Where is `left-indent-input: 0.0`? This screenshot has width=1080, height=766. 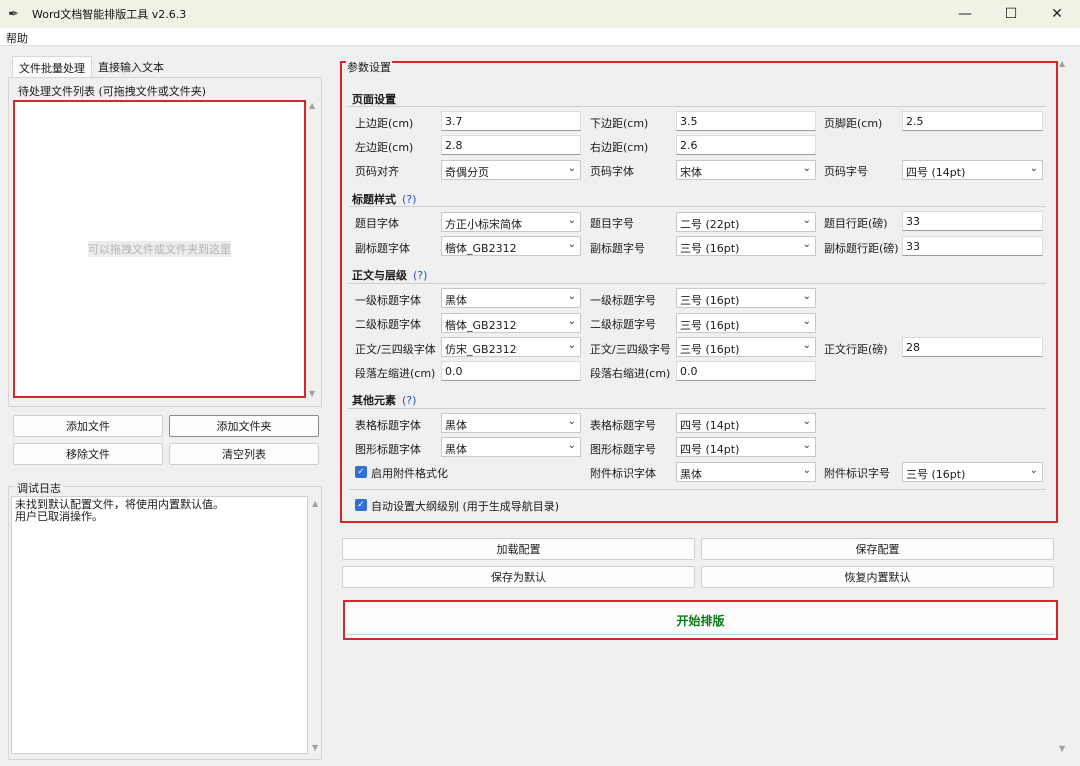
left-indent-input: 0.0 is located at coordinates (511, 371).